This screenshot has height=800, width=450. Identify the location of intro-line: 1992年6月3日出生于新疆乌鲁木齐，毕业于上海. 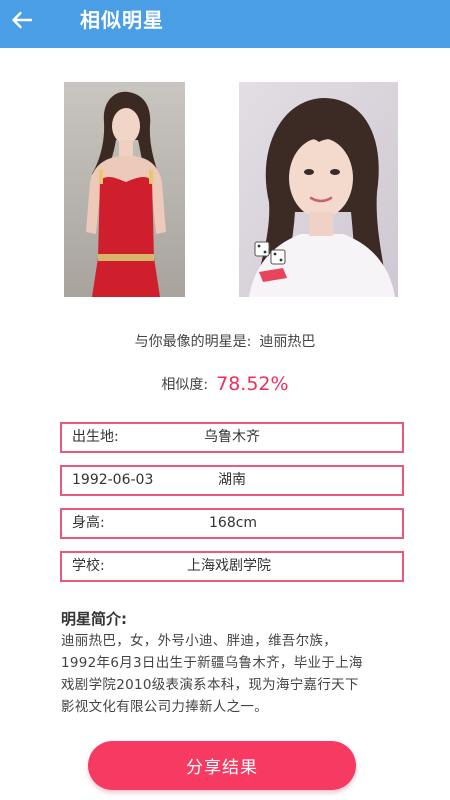
(212, 663).